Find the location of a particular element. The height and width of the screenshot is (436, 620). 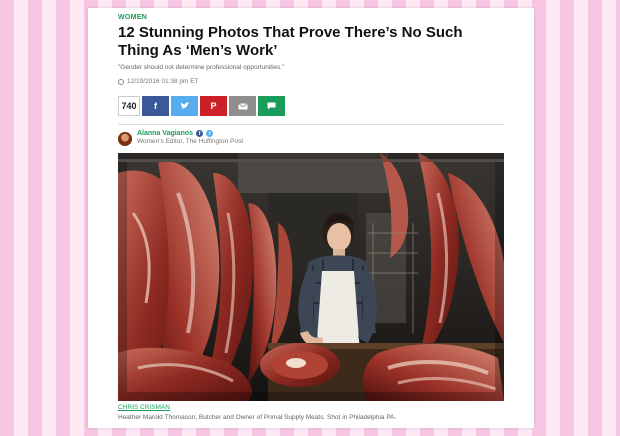

author-name: Alanna Vagianos is located at coordinates (165, 133).